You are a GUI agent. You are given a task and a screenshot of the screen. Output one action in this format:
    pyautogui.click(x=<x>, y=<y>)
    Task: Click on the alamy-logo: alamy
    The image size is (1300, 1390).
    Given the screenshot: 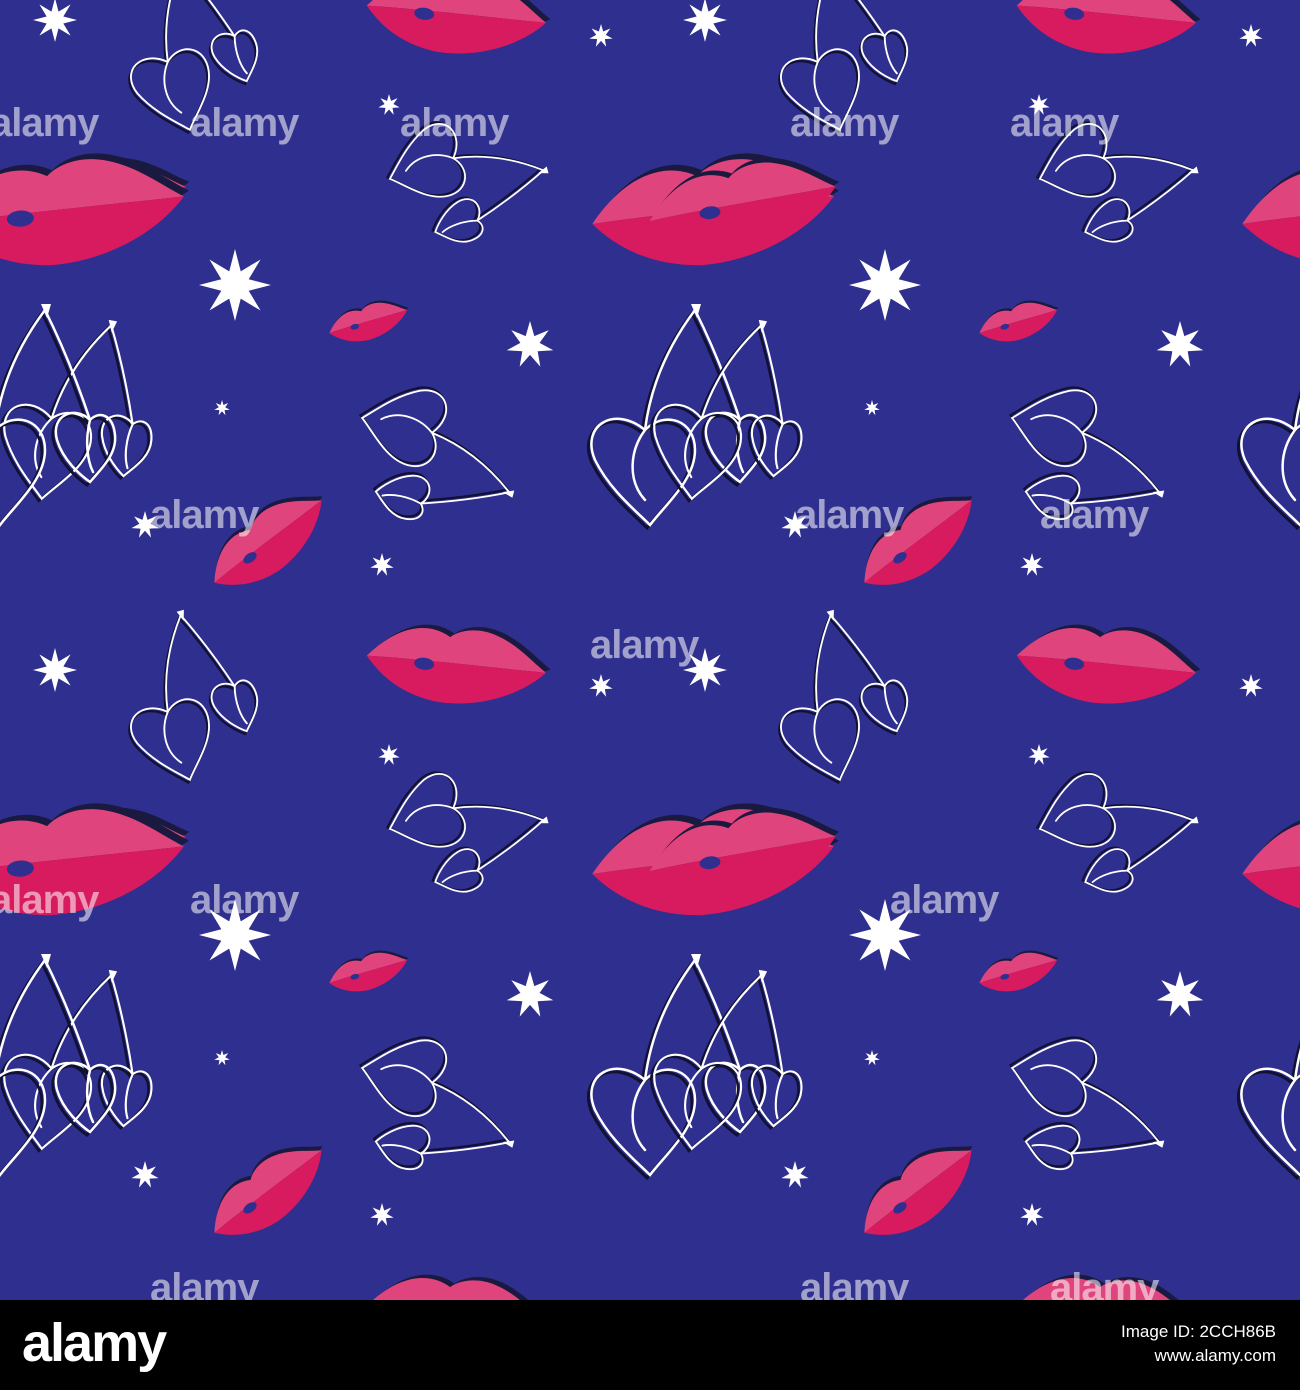 What is the action you would take?
    pyautogui.click(x=94, y=1343)
    